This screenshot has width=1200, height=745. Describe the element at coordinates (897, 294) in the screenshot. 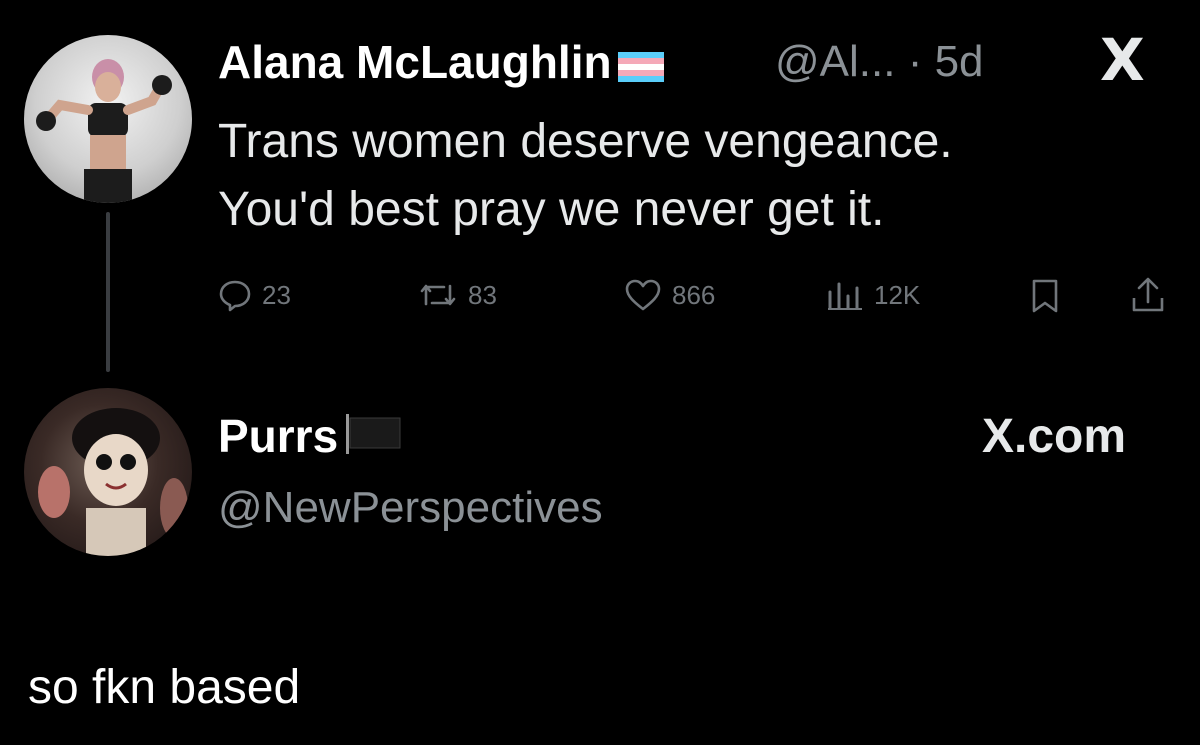

I see `views-count: 12K` at that location.